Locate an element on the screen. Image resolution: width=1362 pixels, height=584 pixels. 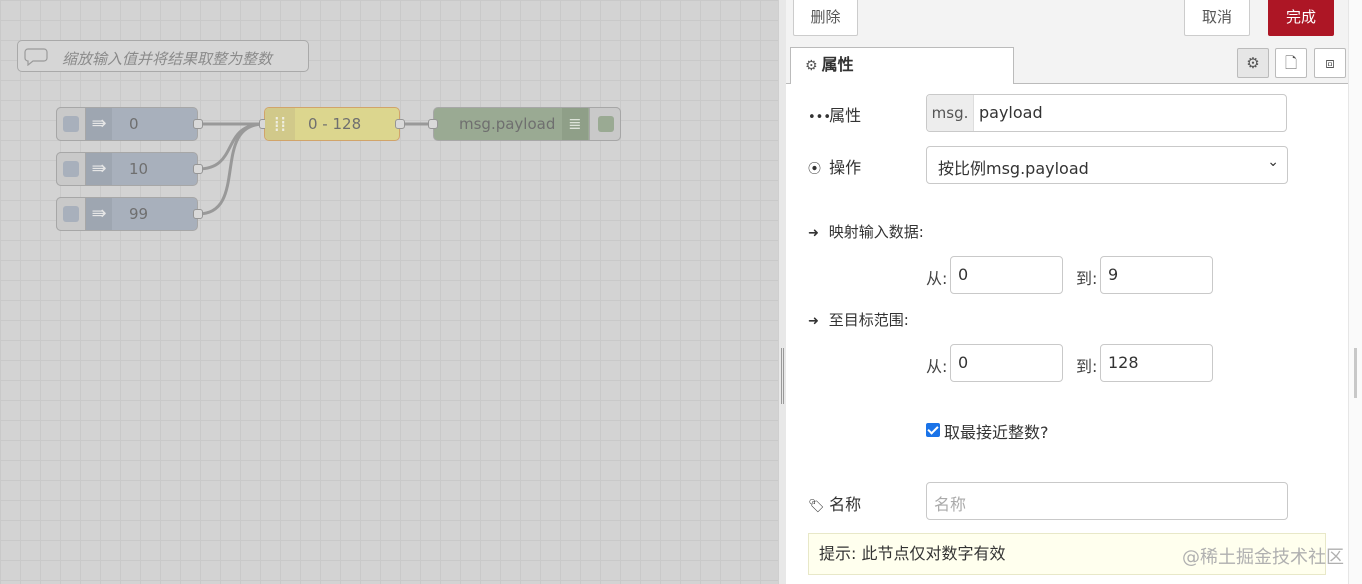
input-to-value: 9 is located at coordinates (1113, 274).